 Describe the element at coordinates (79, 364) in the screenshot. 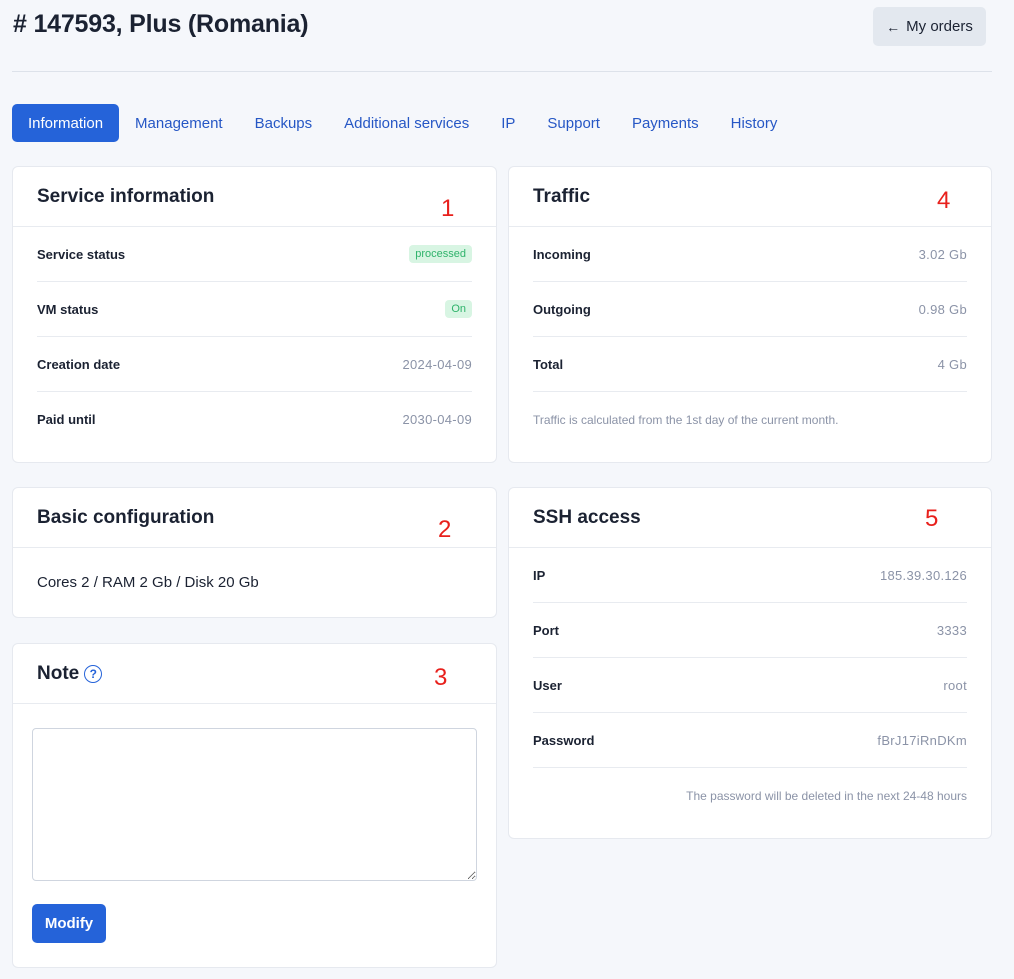

I see `row-label: Creation date` at that location.